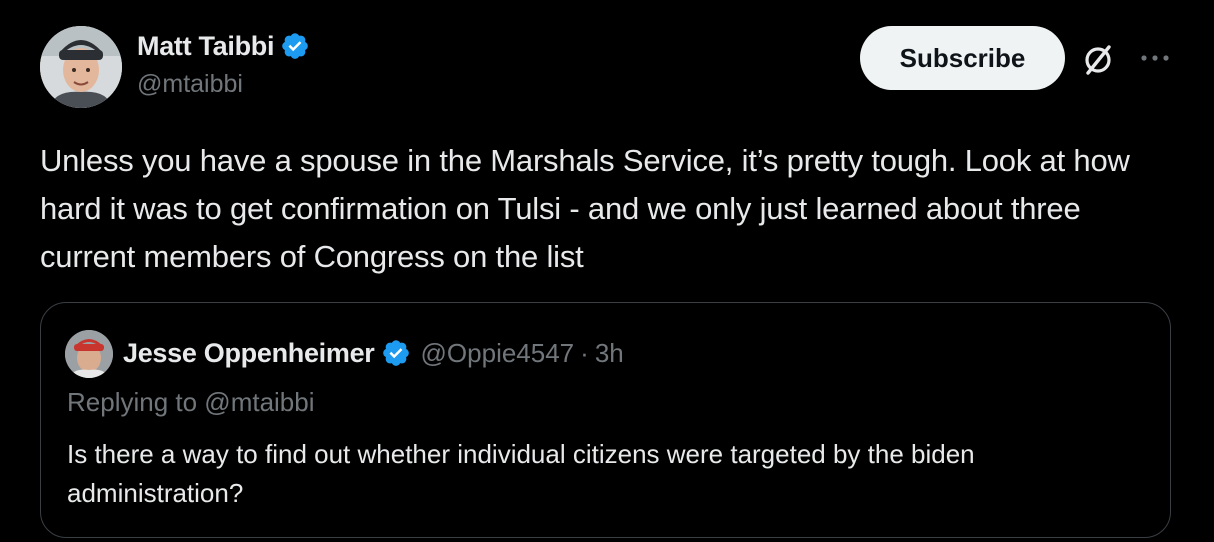 The width and height of the screenshot is (1214, 542). Describe the element at coordinates (498, 353) in the screenshot. I see `quoted-handle: @Oppie4547` at that location.